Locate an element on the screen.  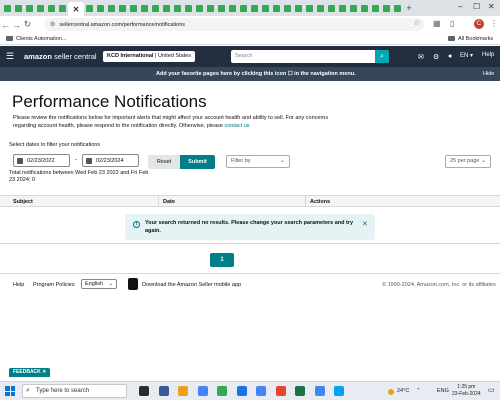
close-window-icon: ✕ is located at coordinates (491, 6).